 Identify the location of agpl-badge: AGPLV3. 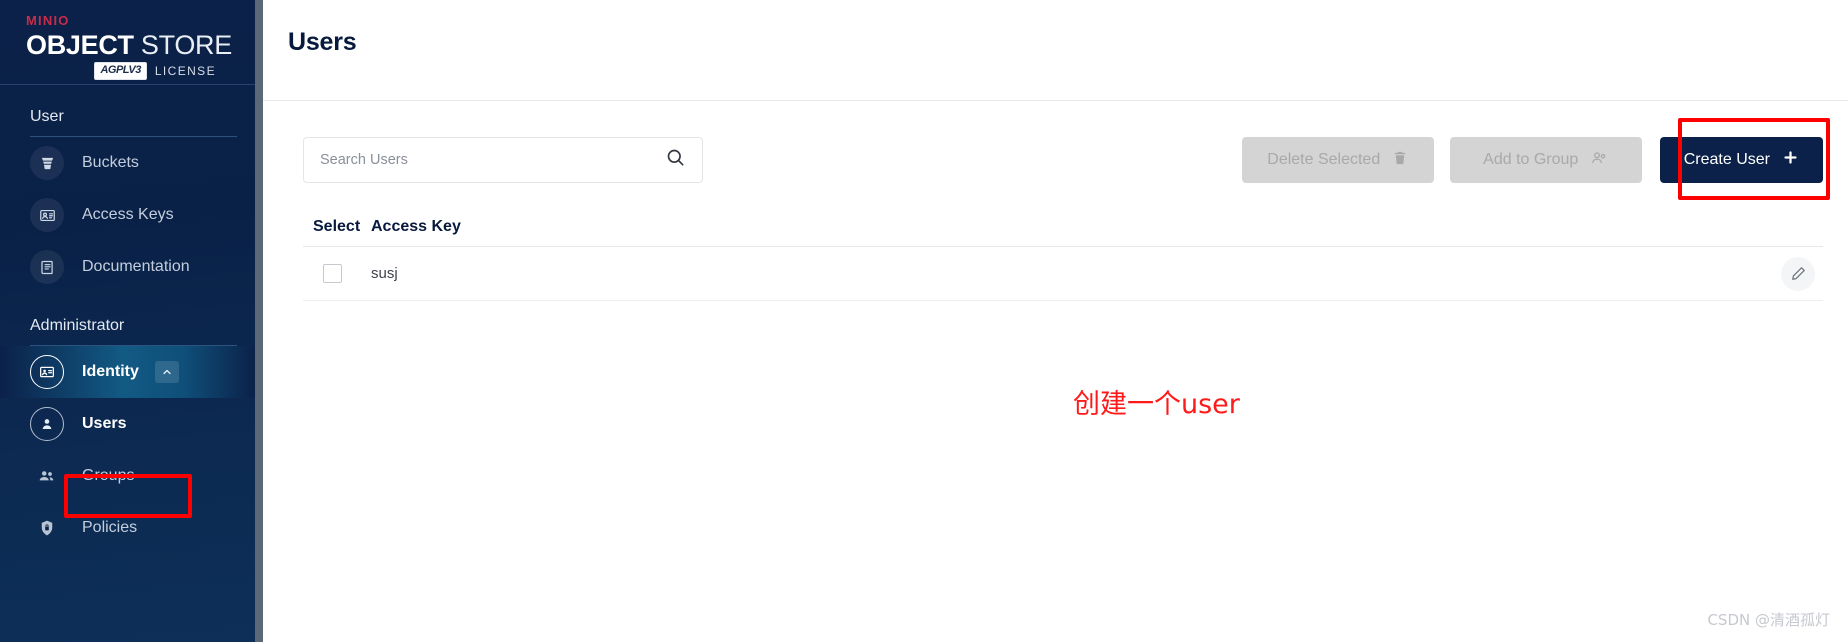
(120, 71).